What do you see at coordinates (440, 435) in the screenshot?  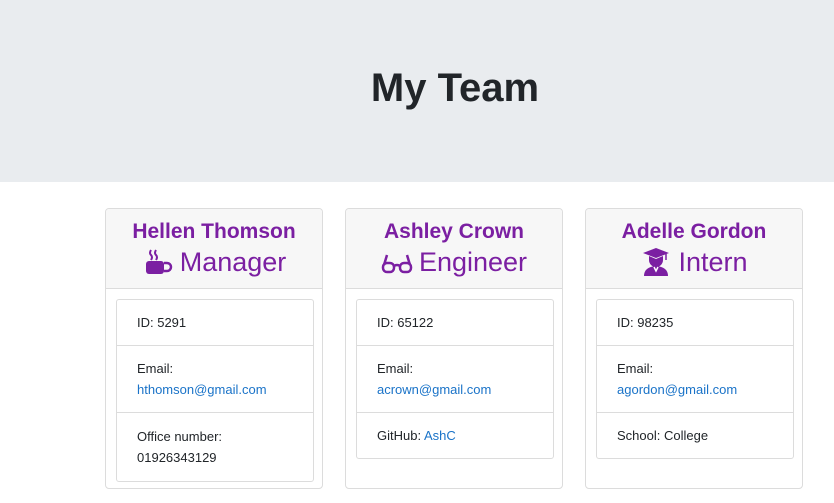 I see `github-link: AshC` at bounding box center [440, 435].